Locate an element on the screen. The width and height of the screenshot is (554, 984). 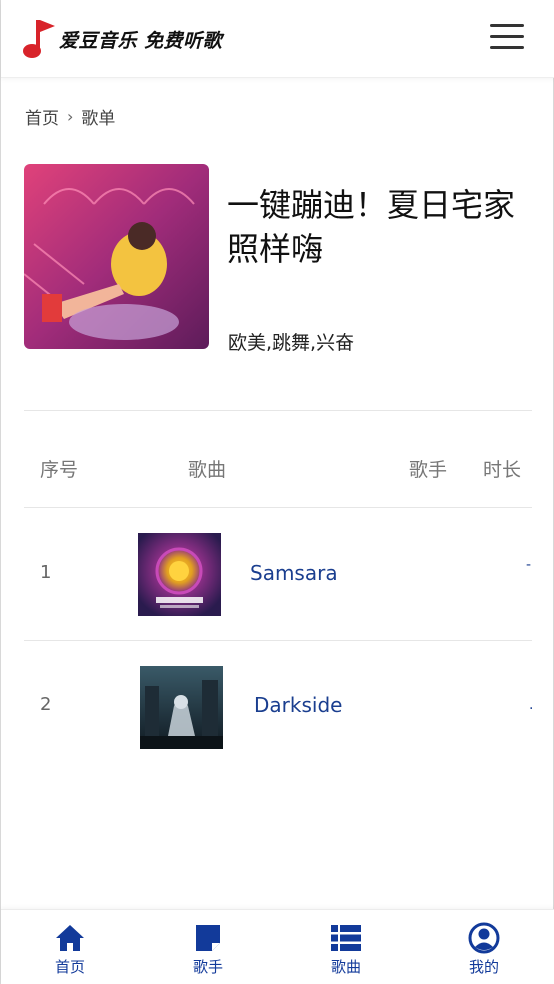
breadcrumb-home: 首页 is located at coordinates (42, 116).